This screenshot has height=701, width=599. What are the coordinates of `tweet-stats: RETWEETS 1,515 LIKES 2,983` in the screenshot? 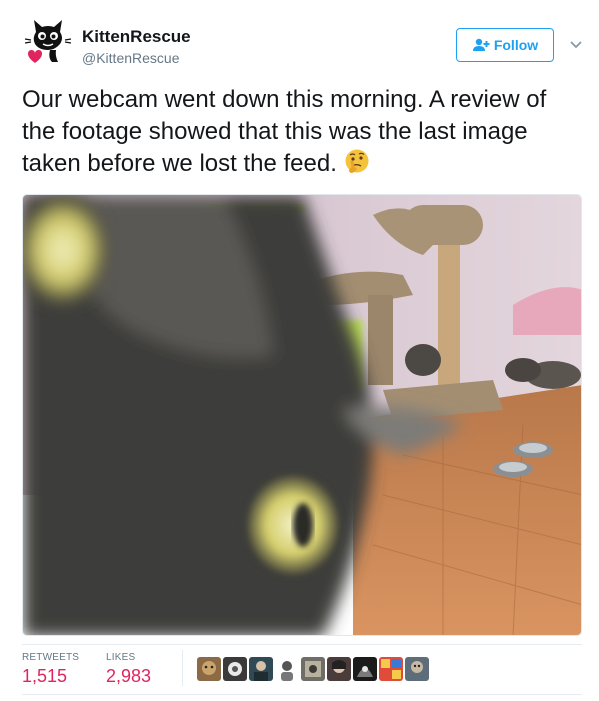 It's located at (302, 670).